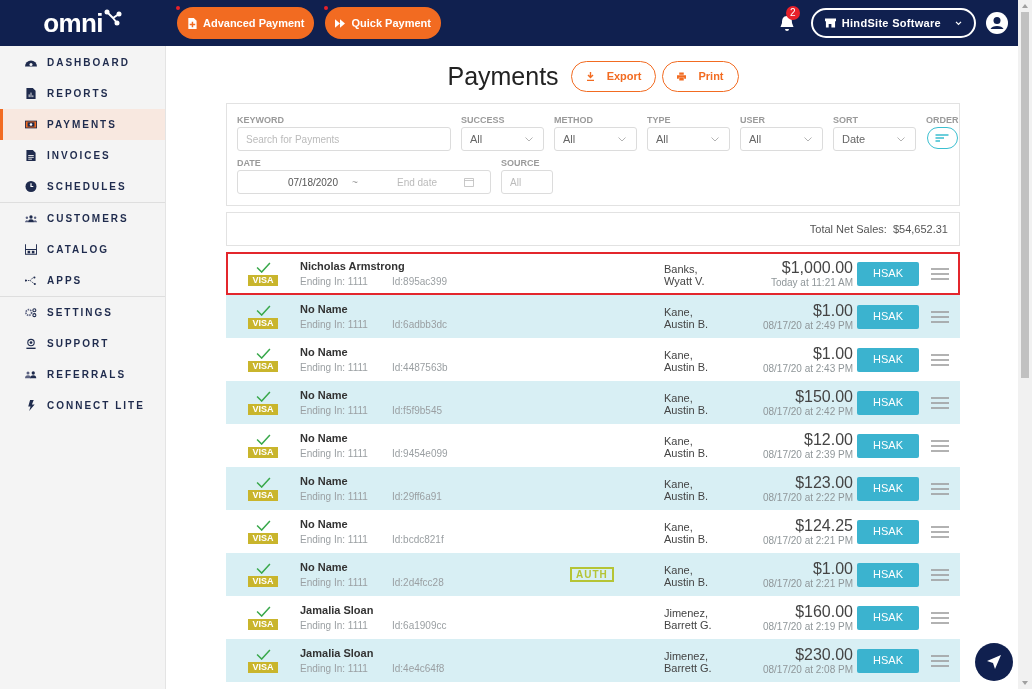 The height and width of the screenshot is (689, 1032). Describe the element at coordinates (82, 249) in the screenshot. I see `sidebar-item: CATALOG` at that location.